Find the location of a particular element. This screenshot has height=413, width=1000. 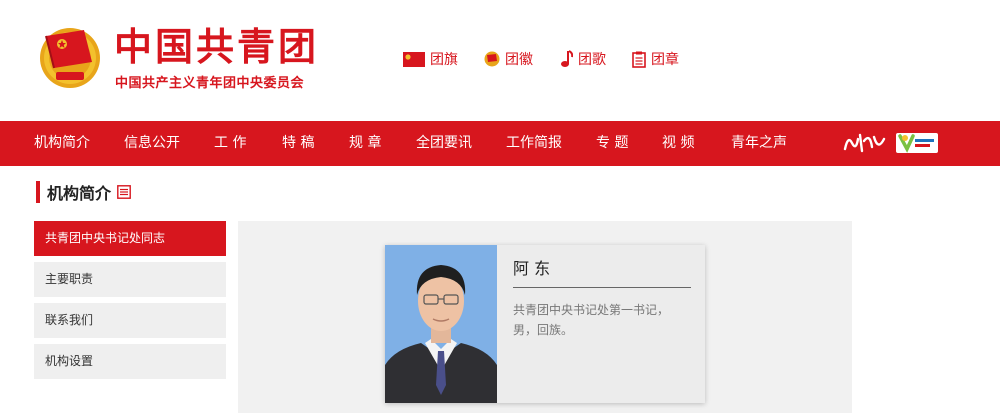

document-icon is located at coordinates (639, 59).